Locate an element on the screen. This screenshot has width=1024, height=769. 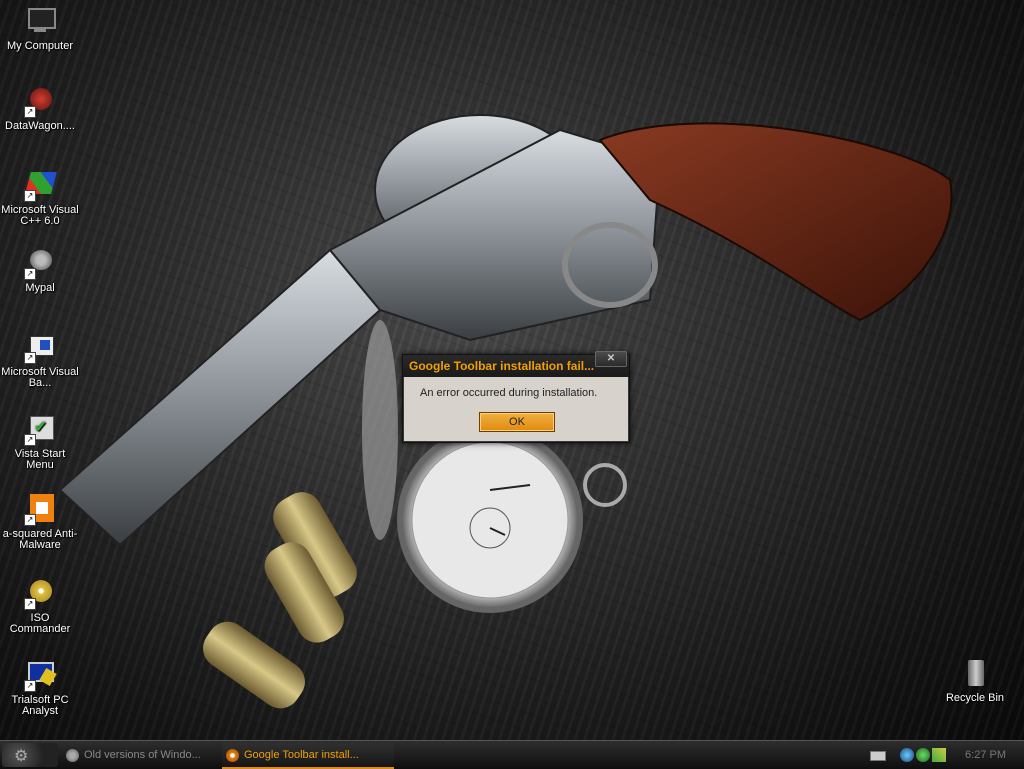
desktop-icon-label: a-squared Anti-Malware is located at coordinates (40, 539).